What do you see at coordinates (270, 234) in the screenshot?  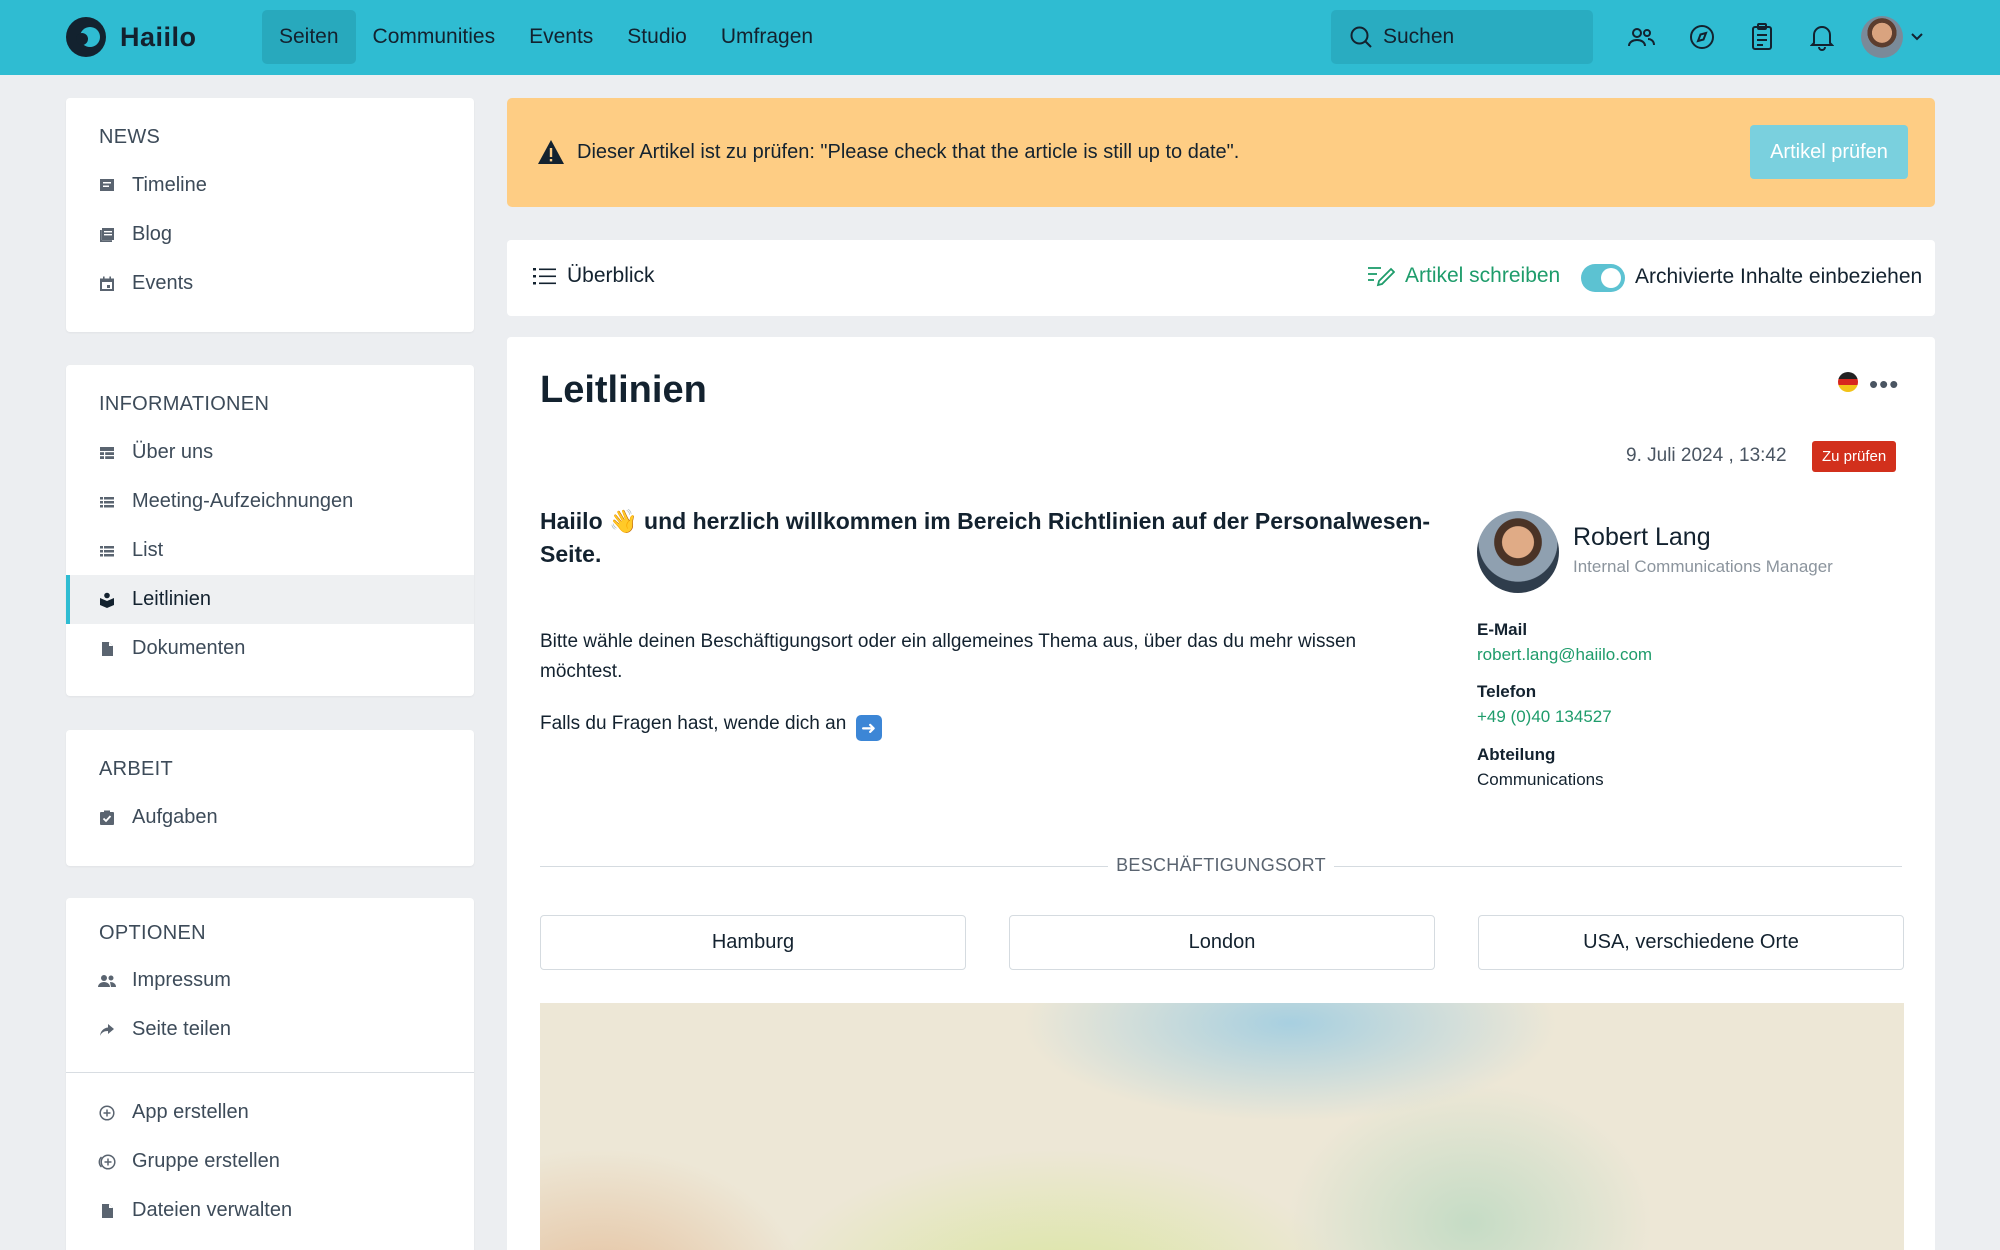 I see `sidebar-item-blog: Blog` at bounding box center [270, 234].